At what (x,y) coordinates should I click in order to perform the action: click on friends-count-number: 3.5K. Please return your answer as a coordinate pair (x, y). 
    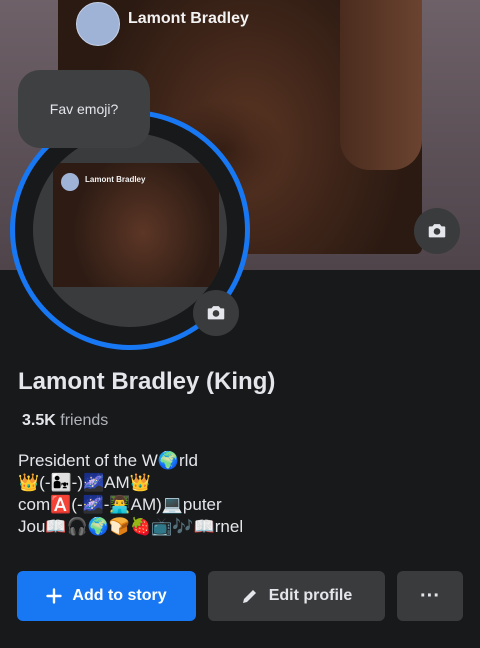
    Looking at the image, I should click on (39, 420).